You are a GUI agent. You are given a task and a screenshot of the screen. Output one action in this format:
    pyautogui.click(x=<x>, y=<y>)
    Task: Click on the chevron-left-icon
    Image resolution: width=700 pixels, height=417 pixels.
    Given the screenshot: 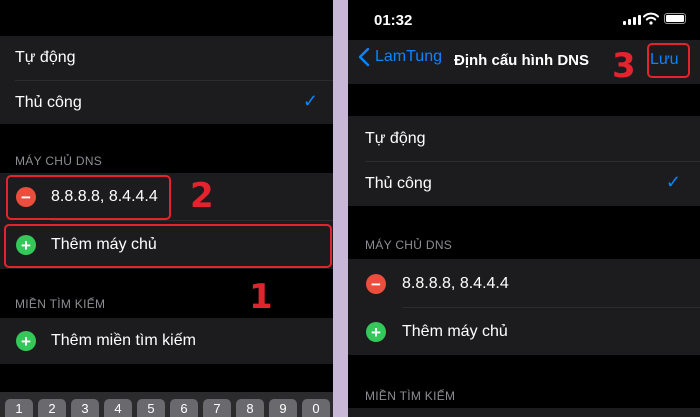 What is the action you would take?
    pyautogui.click(x=364, y=57)
    